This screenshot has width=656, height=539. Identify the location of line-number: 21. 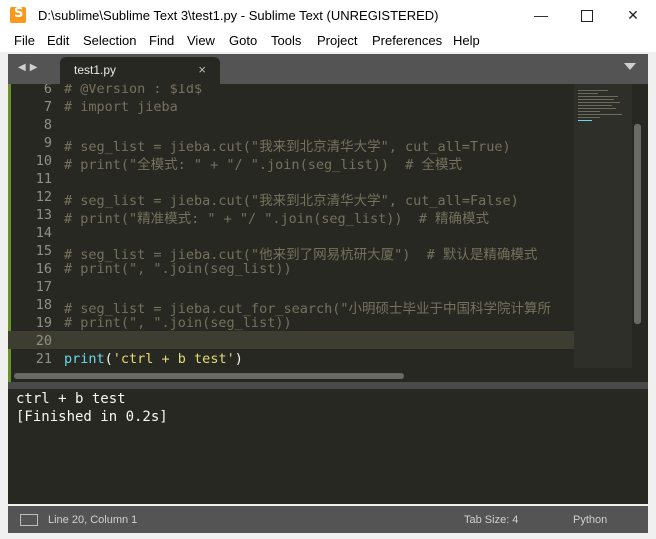
(43, 359).